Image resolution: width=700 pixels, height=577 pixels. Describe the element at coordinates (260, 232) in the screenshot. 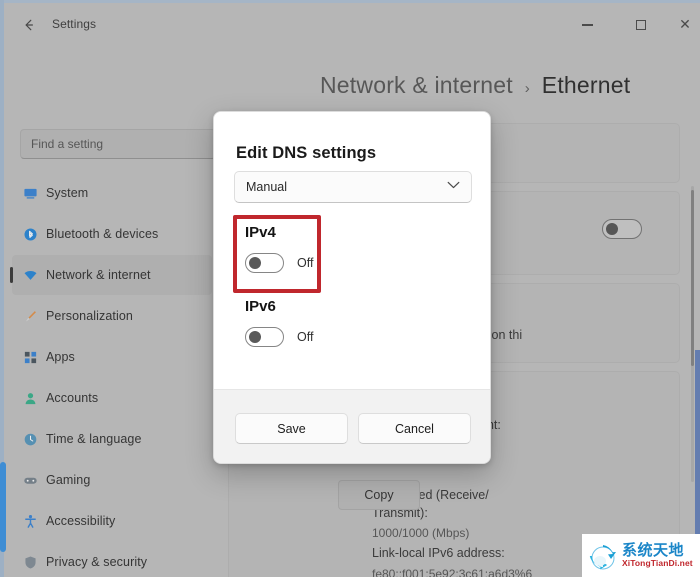

I see `ipv4-label: IPv4` at that location.